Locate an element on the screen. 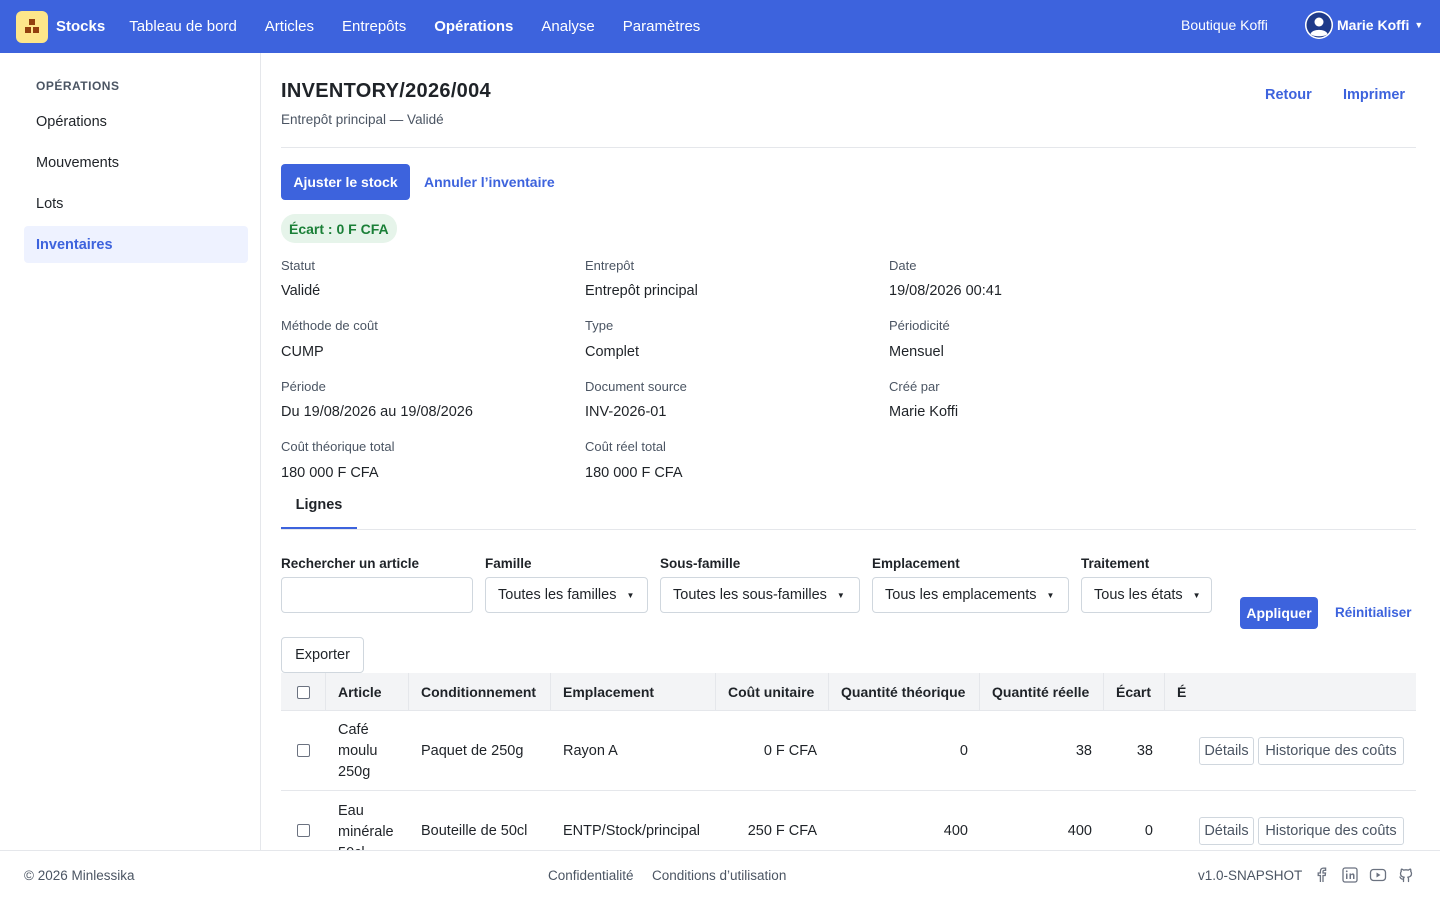 The height and width of the screenshot is (900, 1440). sidebar-item-inventories: Inventaires is located at coordinates (136, 244).